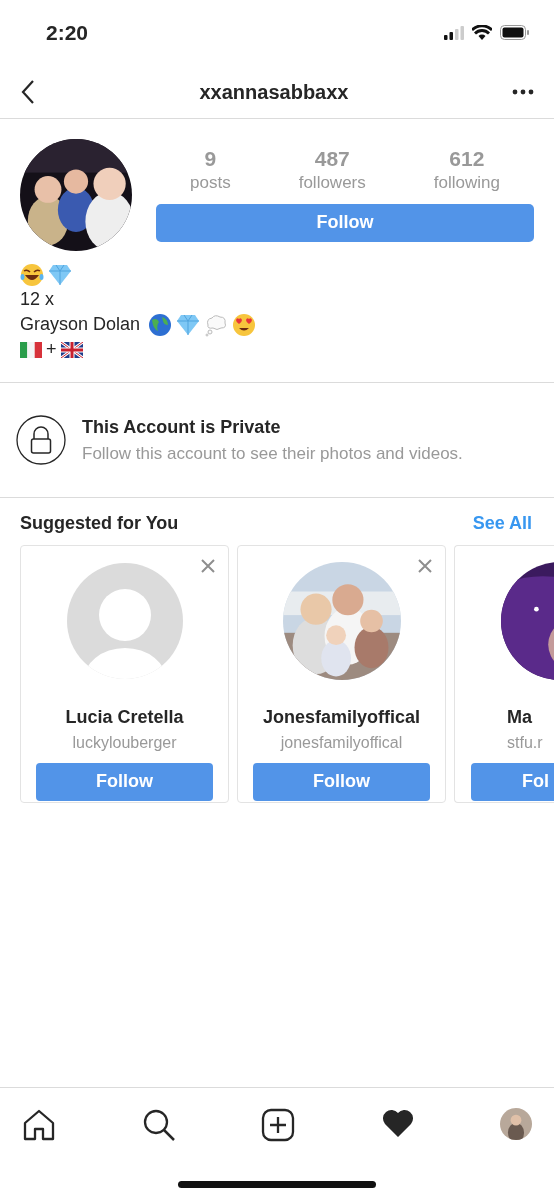 This screenshot has width=554, height=1200. I want to click on add-post-icon, so click(278, 1125).